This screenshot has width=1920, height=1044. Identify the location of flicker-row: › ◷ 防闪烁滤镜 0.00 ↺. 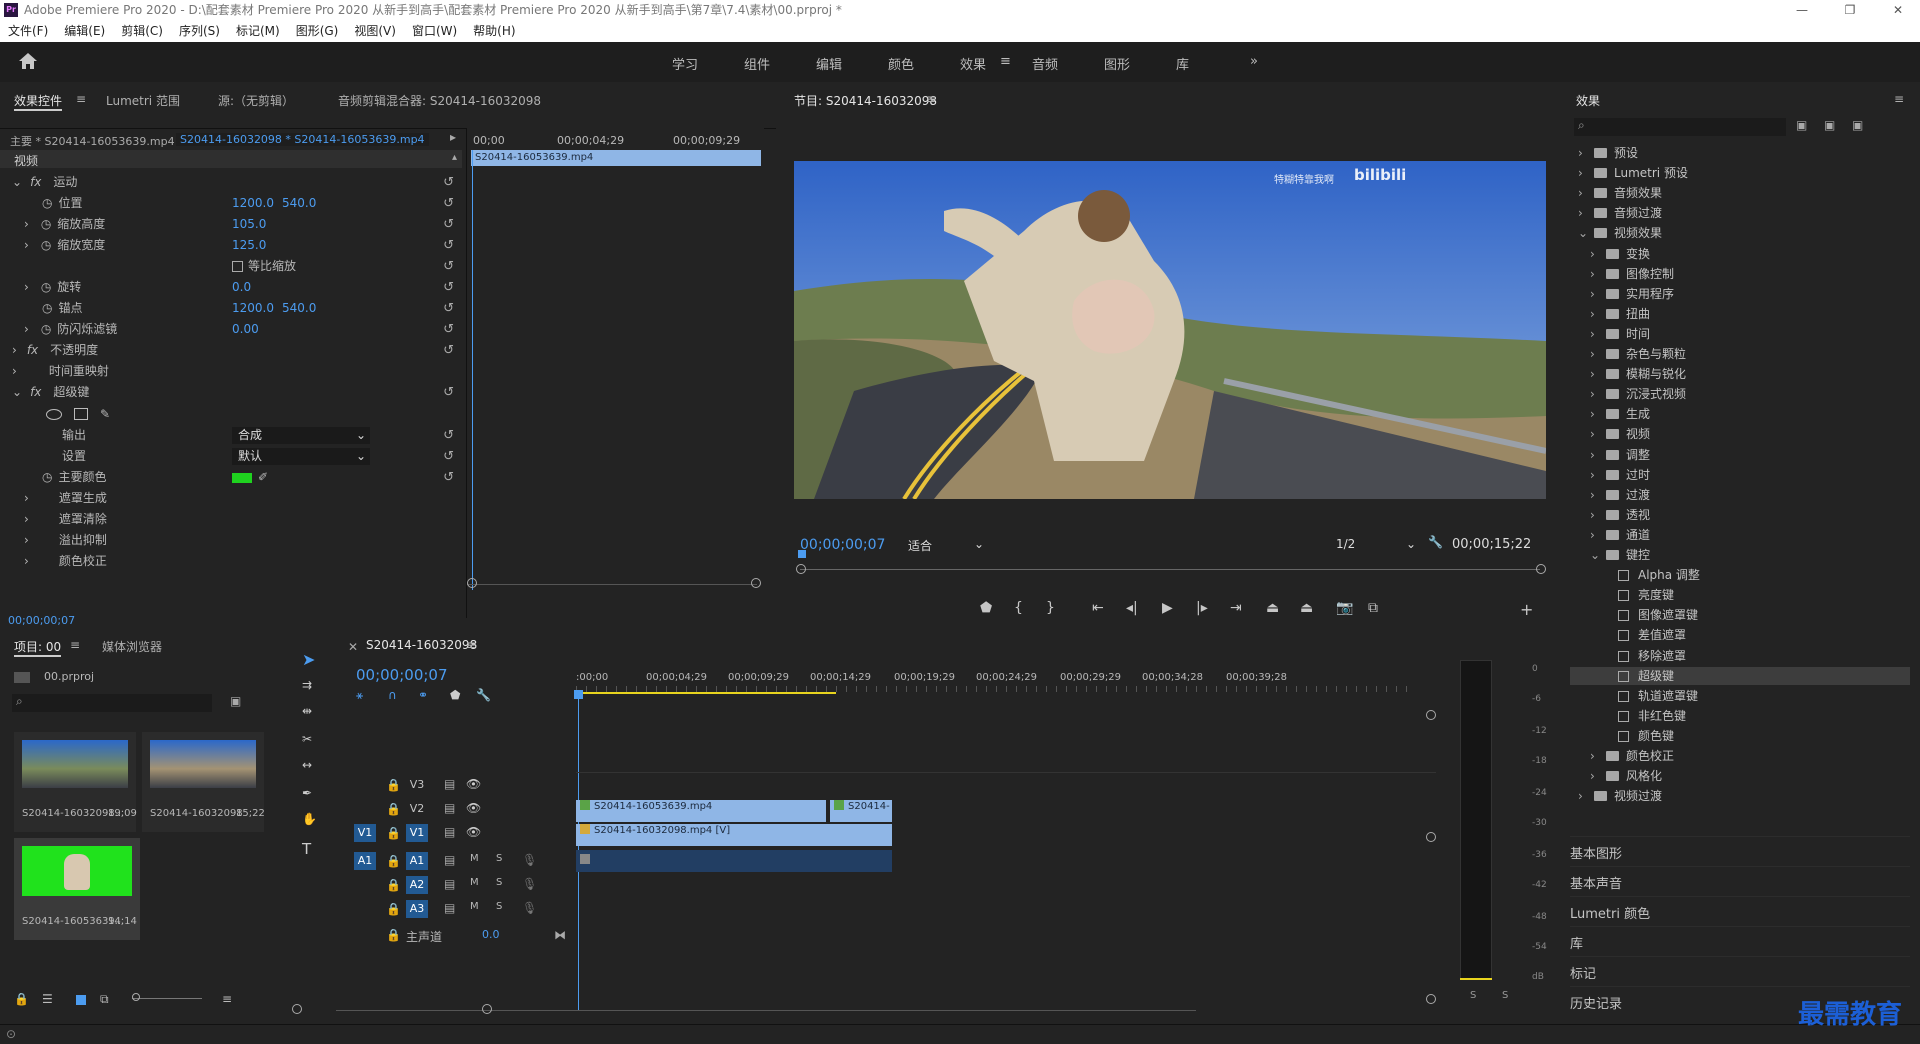
(231, 329).